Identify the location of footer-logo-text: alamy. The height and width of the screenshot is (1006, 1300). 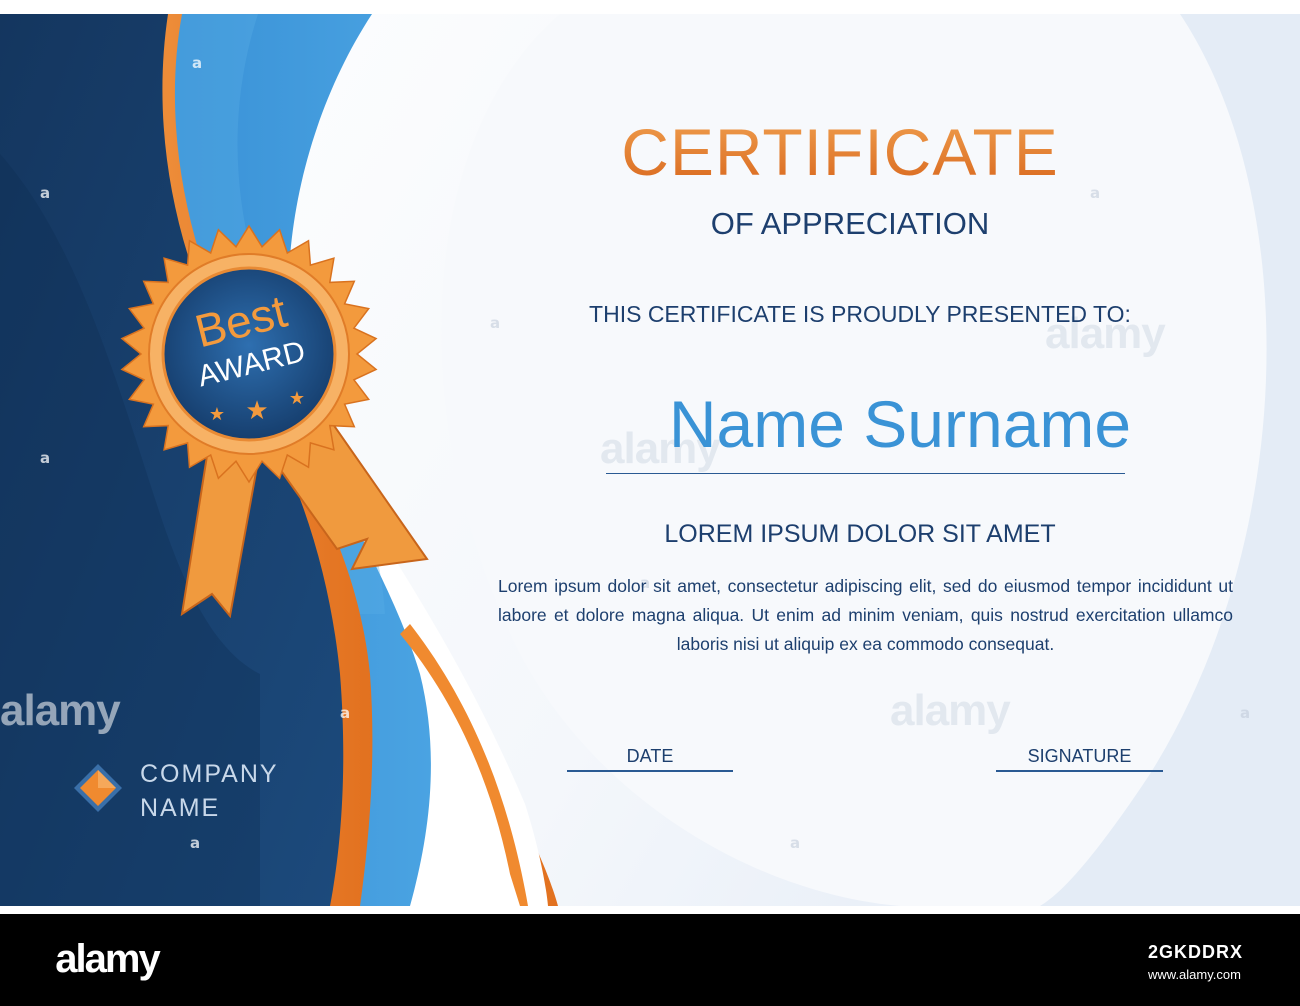
(108, 959).